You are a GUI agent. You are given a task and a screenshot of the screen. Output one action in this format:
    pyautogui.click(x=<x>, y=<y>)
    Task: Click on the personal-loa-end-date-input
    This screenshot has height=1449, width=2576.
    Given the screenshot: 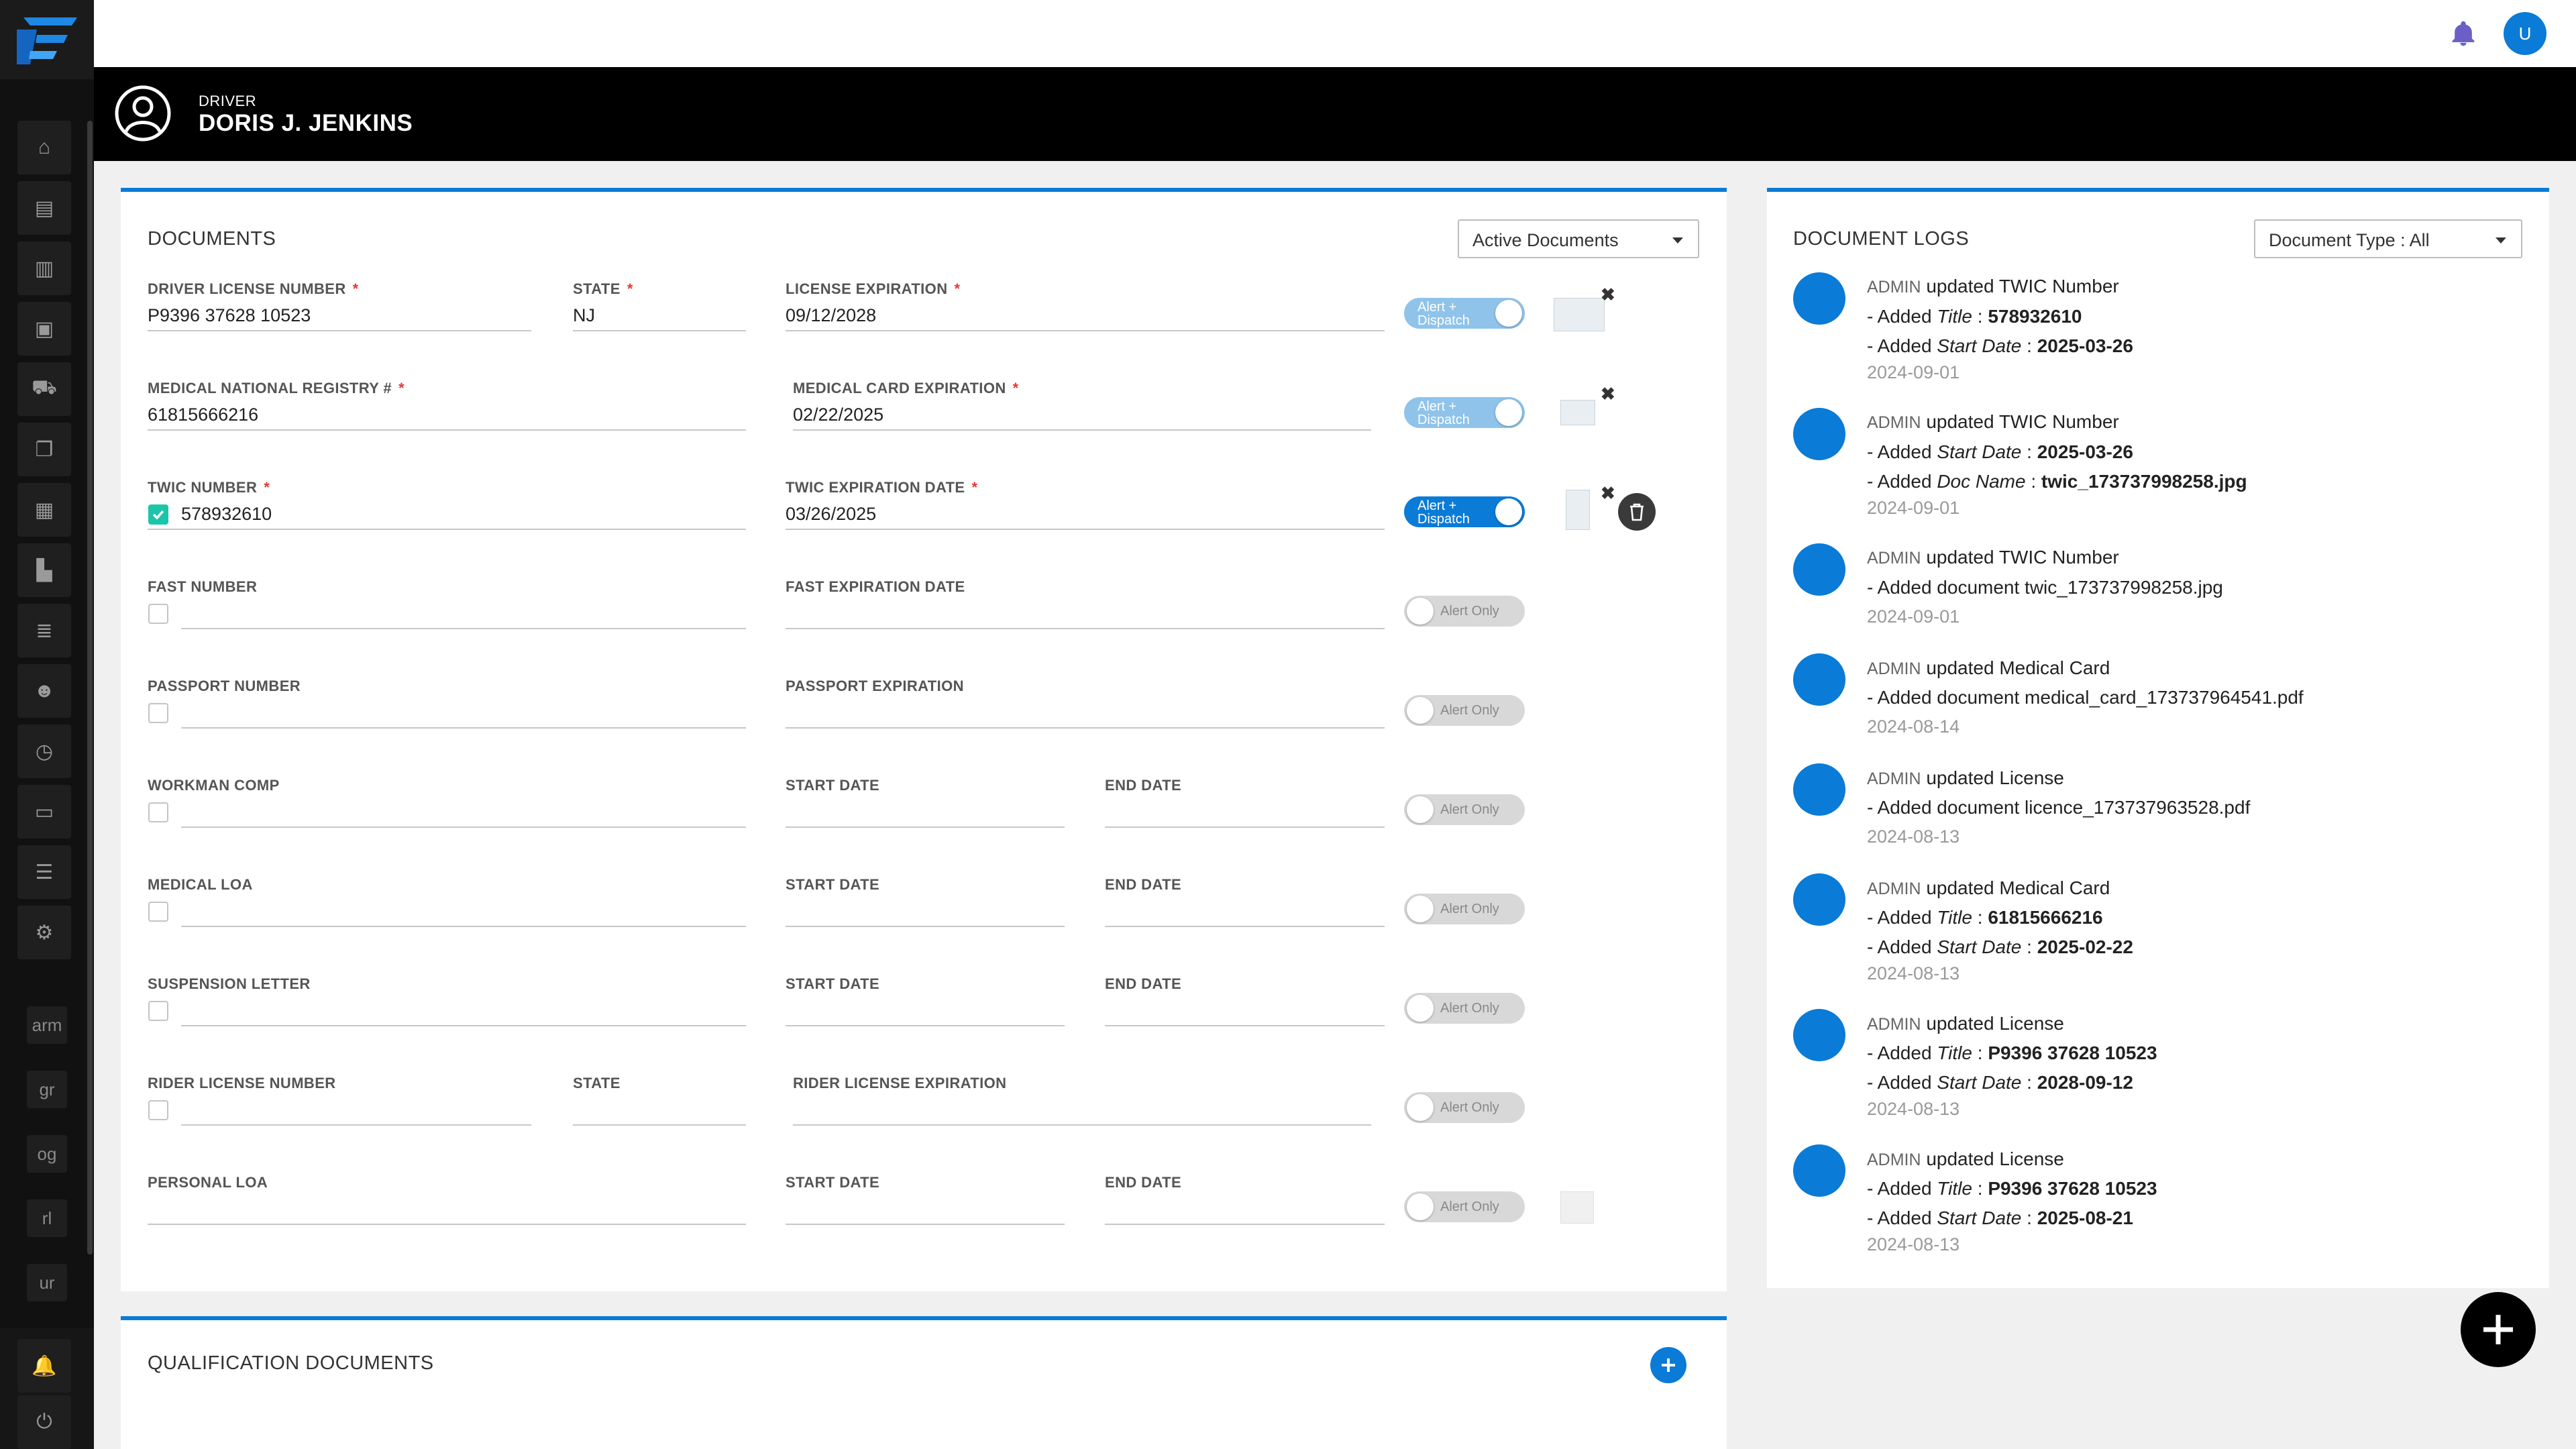 What is the action you would take?
    pyautogui.click(x=1245, y=1224)
    